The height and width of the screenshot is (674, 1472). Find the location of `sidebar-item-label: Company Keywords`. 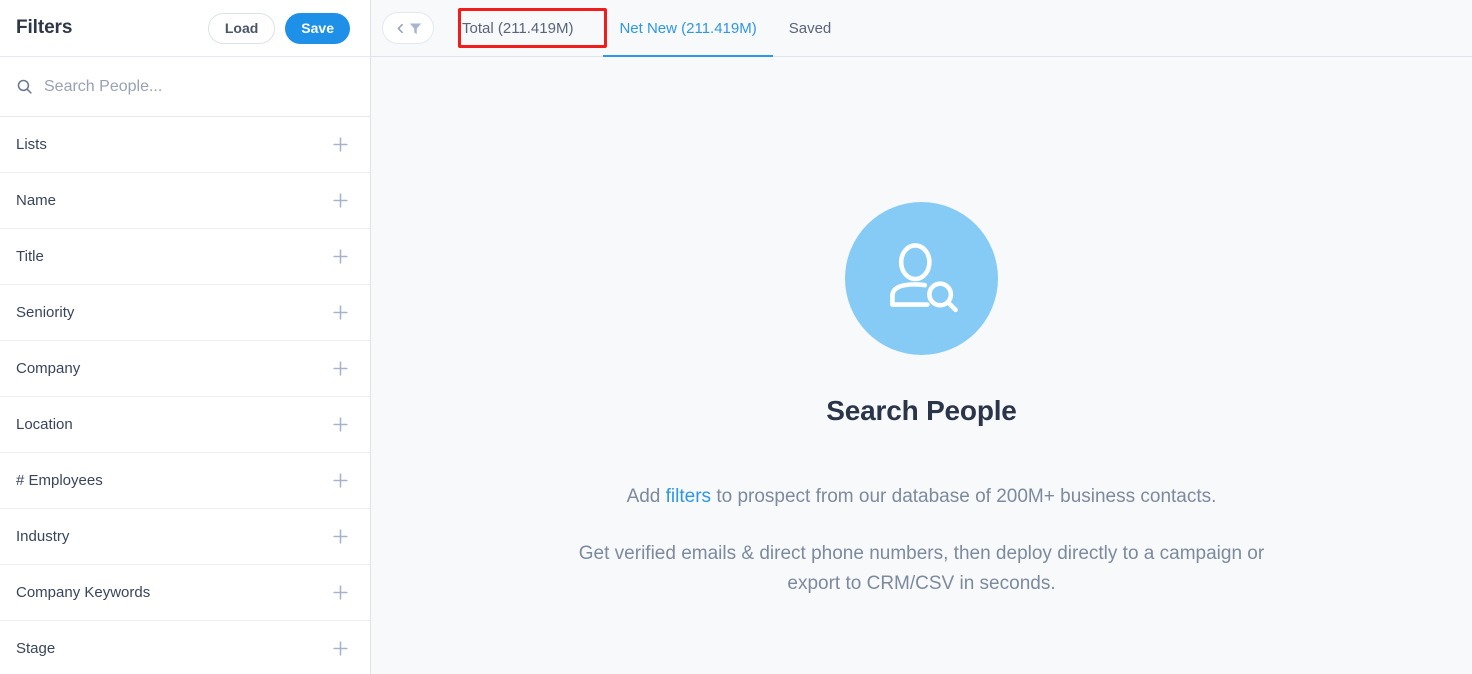

sidebar-item-label: Company Keywords is located at coordinates (83, 592).